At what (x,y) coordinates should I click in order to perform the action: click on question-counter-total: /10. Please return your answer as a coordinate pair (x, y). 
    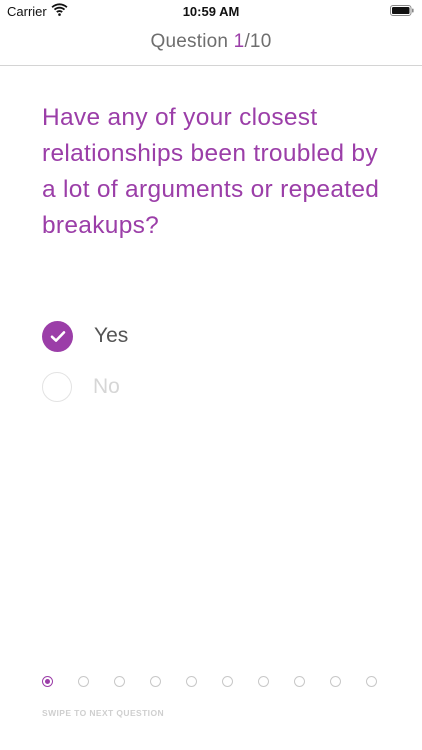
    Looking at the image, I should click on (258, 41).